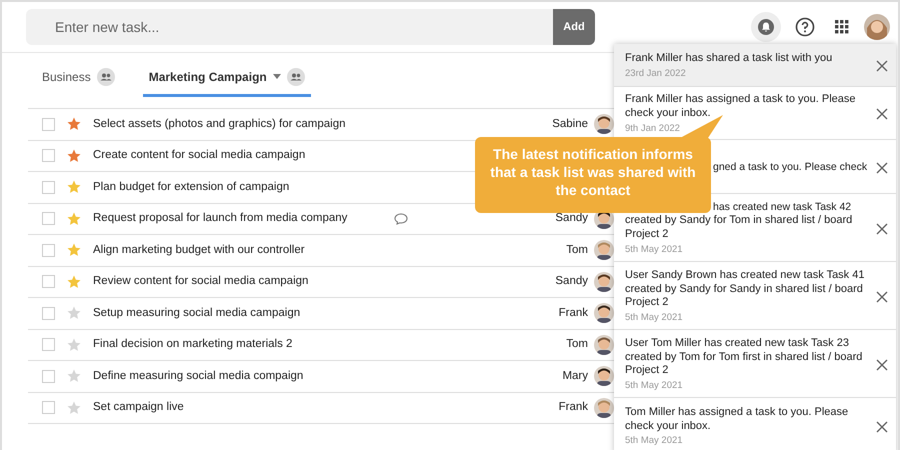 This screenshot has width=900, height=450. I want to click on notification-text: has created new task Task 42, so click(782, 207).